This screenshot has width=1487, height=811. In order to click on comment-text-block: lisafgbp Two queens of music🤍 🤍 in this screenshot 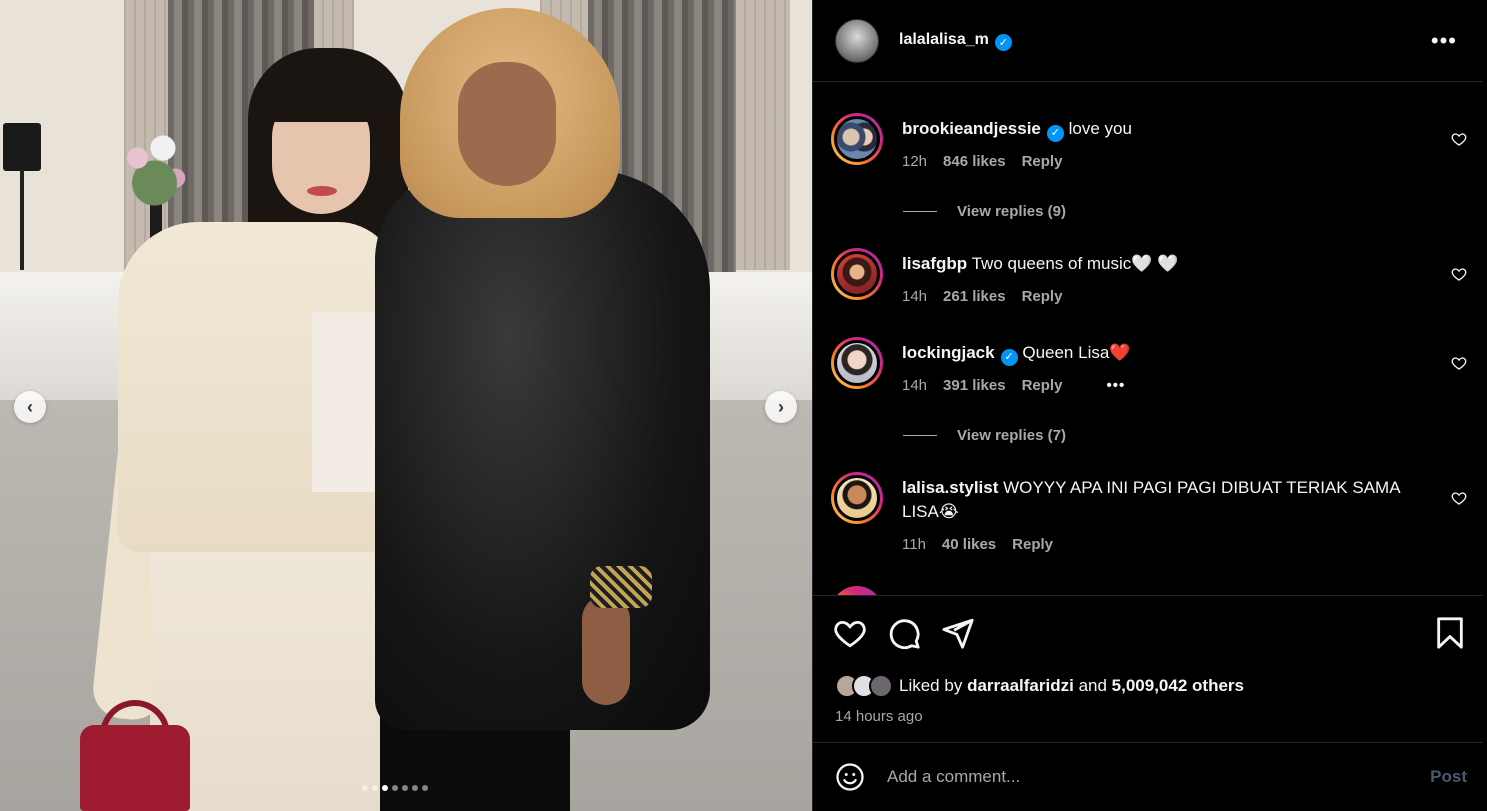, I will do `click(1172, 264)`.